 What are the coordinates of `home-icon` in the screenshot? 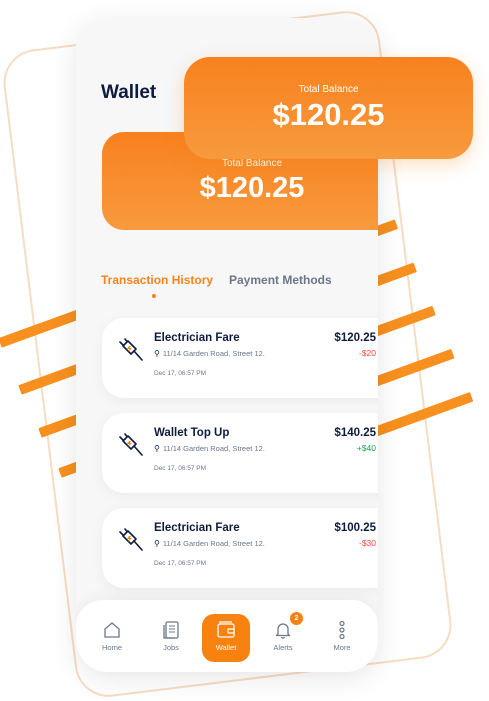 It's located at (112, 630).